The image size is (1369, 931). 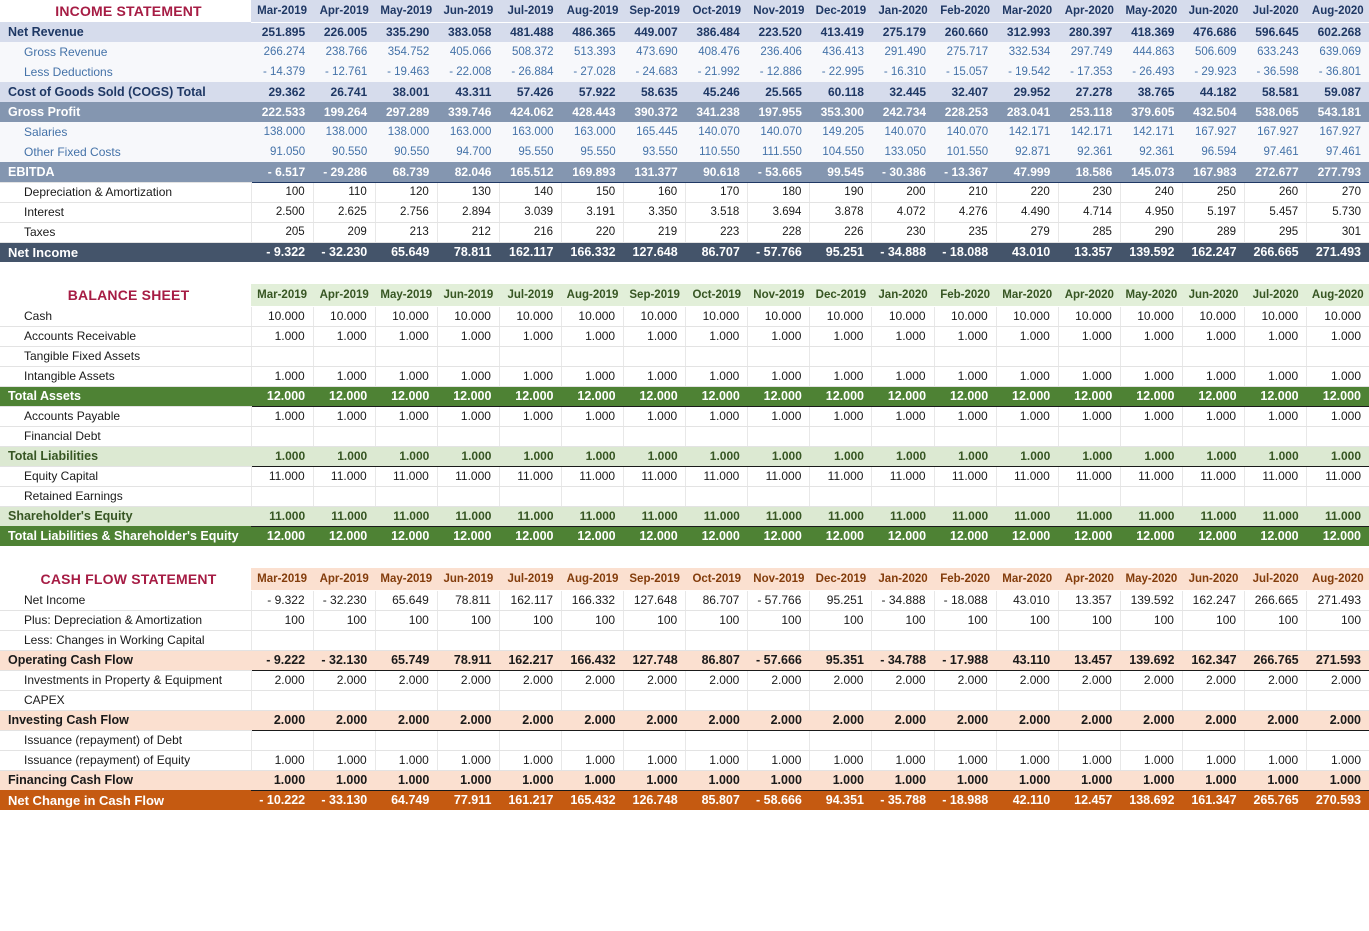 What do you see at coordinates (1337, 476) in the screenshot?
I see `cell-equity-capital-aug-2020: 11.000` at bounding box center [1337, 476].